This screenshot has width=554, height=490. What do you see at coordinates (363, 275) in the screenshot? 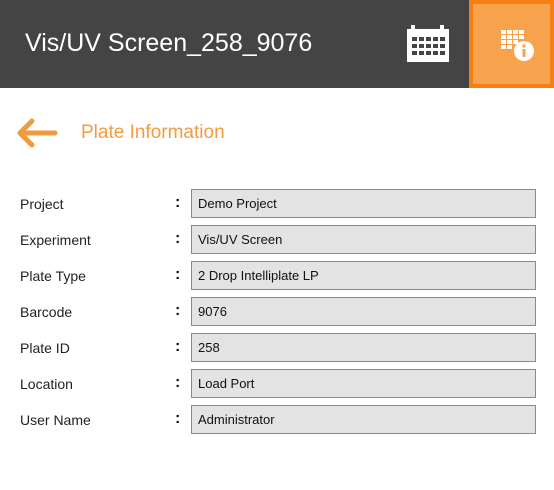
I see `field-value-plate-type: 2 Drop Intelliplate LP` at bounding box center [363, 275].